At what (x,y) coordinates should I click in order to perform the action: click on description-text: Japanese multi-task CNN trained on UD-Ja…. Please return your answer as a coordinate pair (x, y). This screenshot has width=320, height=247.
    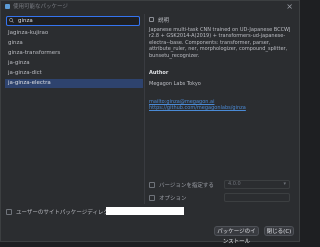
    Looking at the image, I should click on (220, 43).